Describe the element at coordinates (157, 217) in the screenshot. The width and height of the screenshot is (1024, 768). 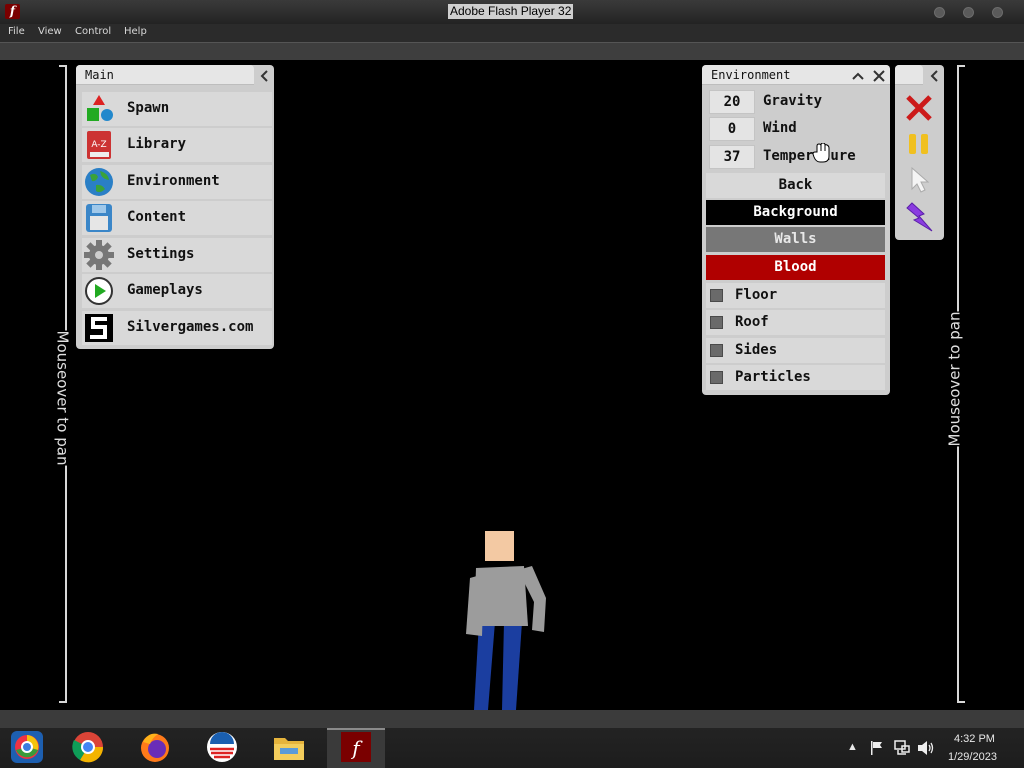
I see `menu-item-content-label: Content` at that location.